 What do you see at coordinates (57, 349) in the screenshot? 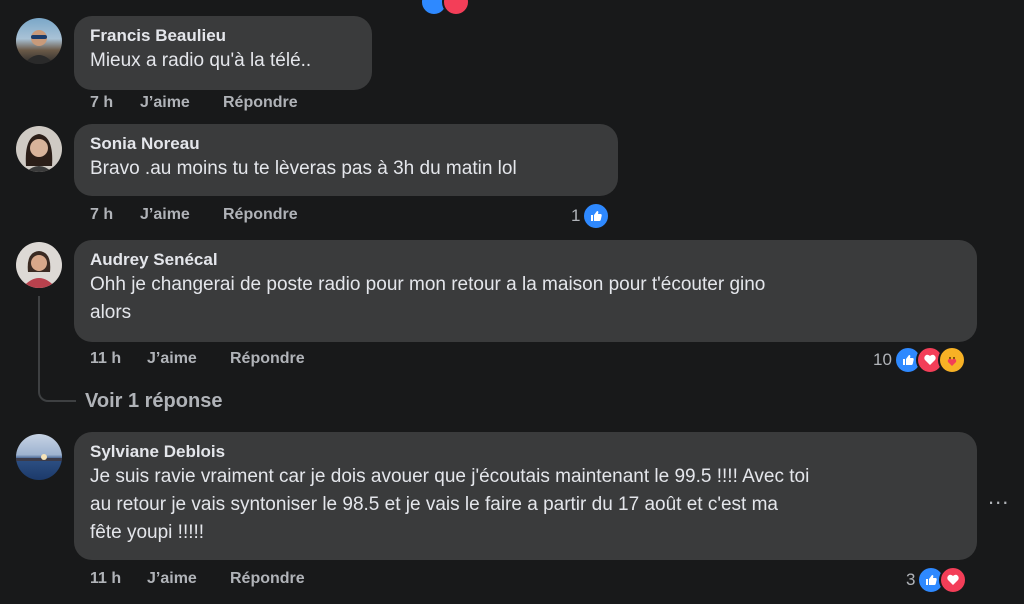
I see `reply-thread-line` at bounding box center [57, 349].